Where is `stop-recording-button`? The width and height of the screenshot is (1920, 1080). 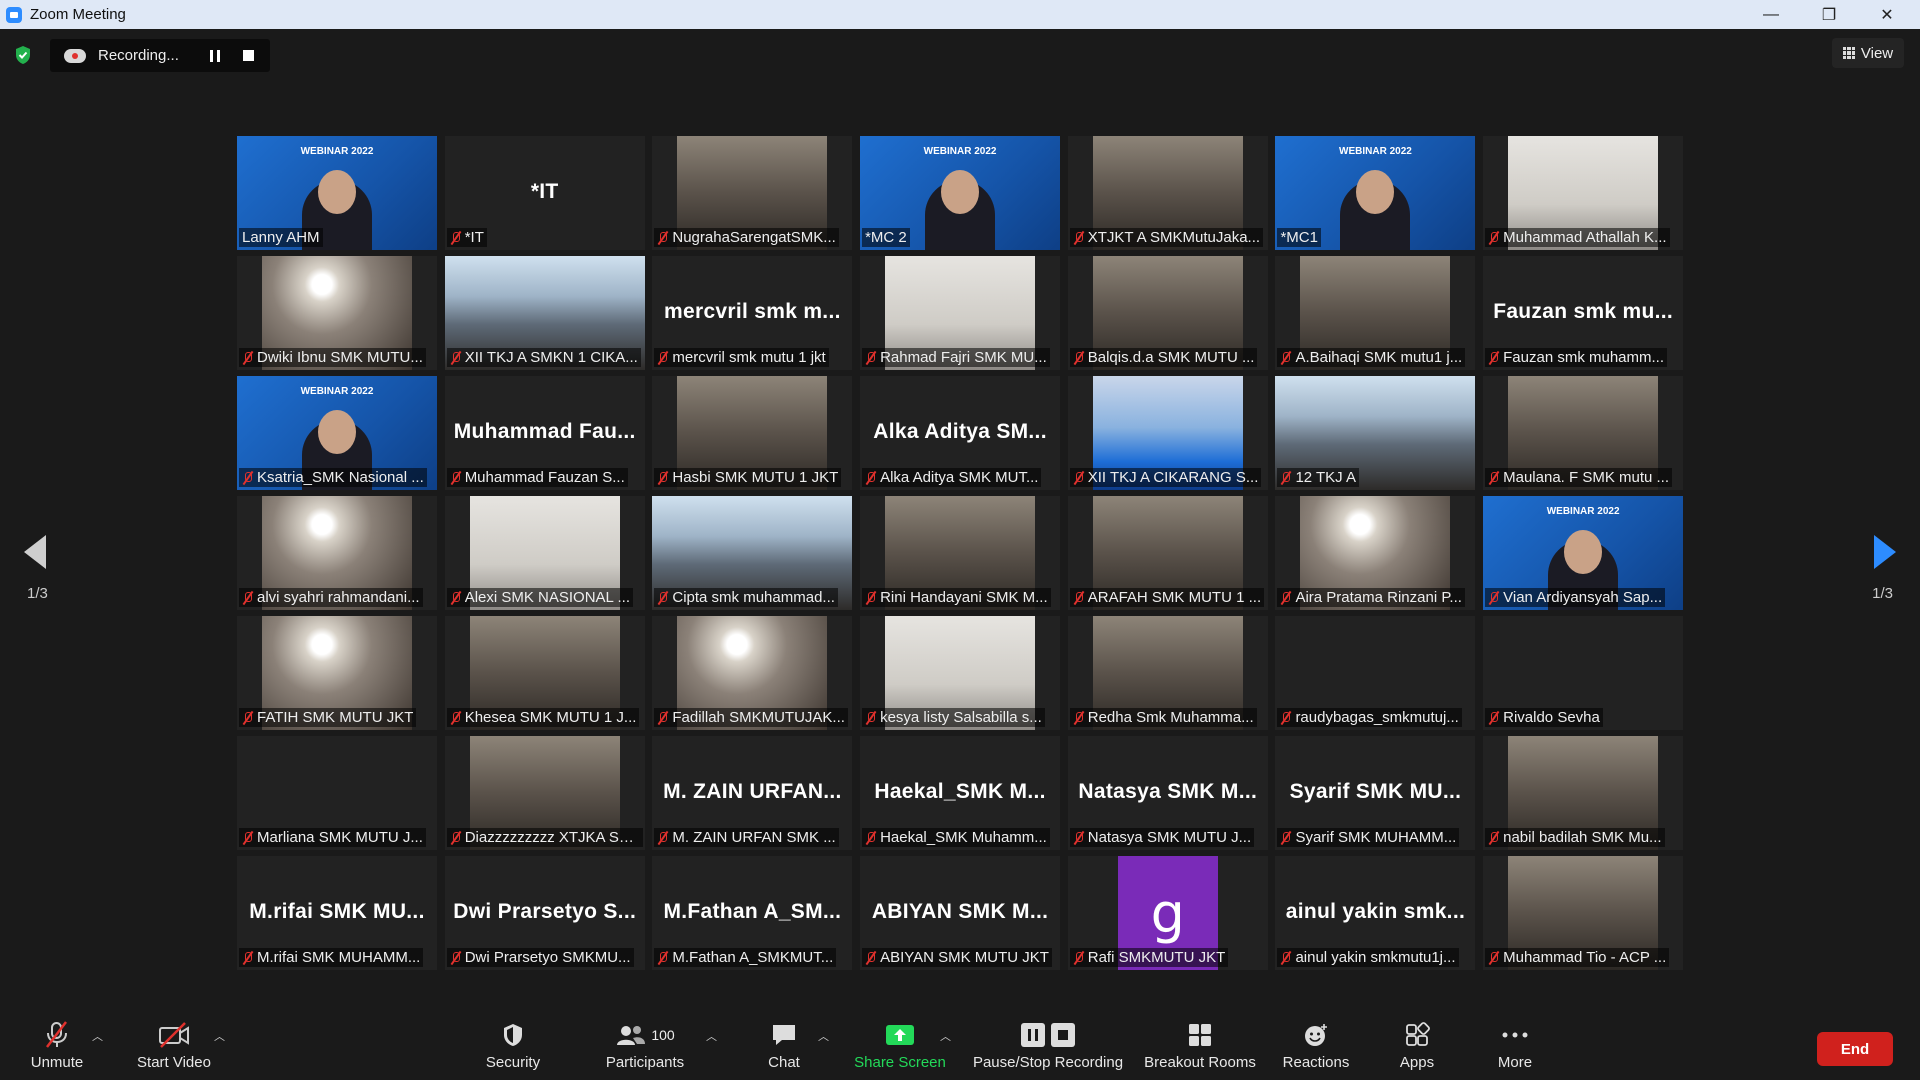
stop-recording-button is located at coordinates (248, 55).